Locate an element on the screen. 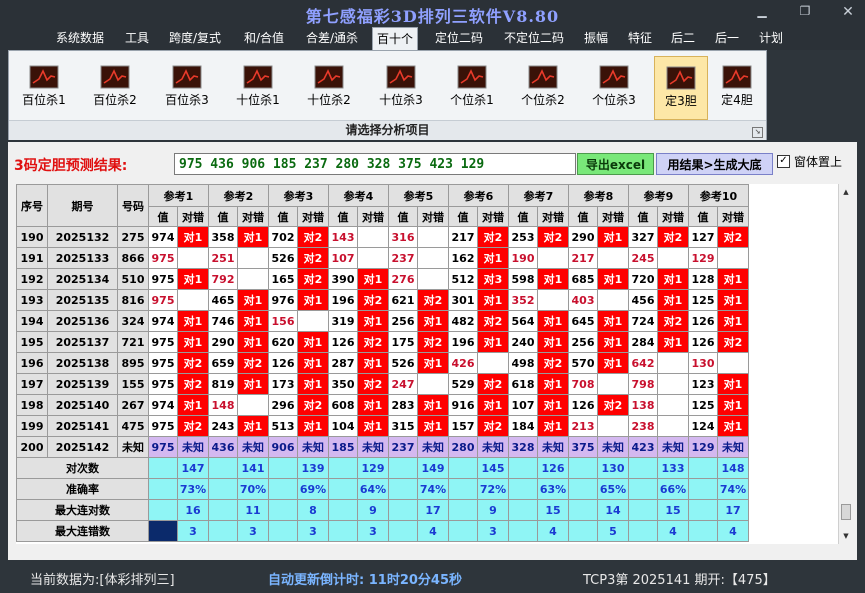 The image size is (865, 593). col-header-ref: 参考6 is located at coordinates (478, 195).